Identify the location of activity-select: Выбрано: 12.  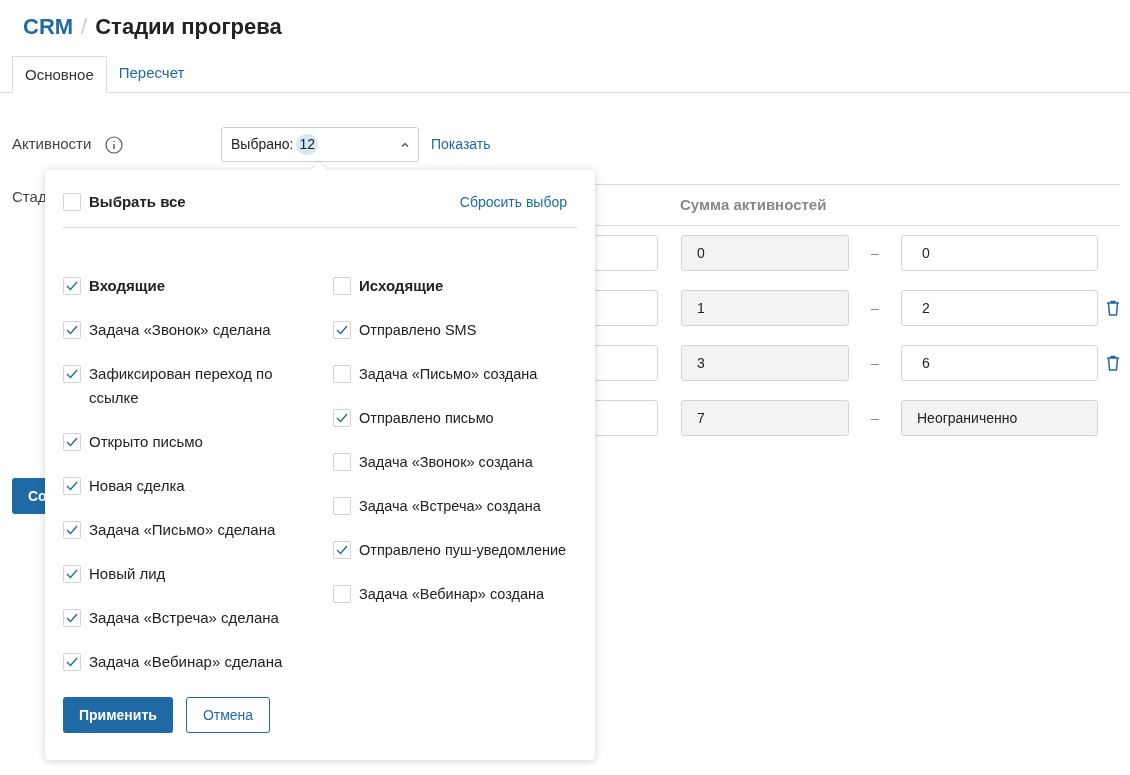
(320, 144).